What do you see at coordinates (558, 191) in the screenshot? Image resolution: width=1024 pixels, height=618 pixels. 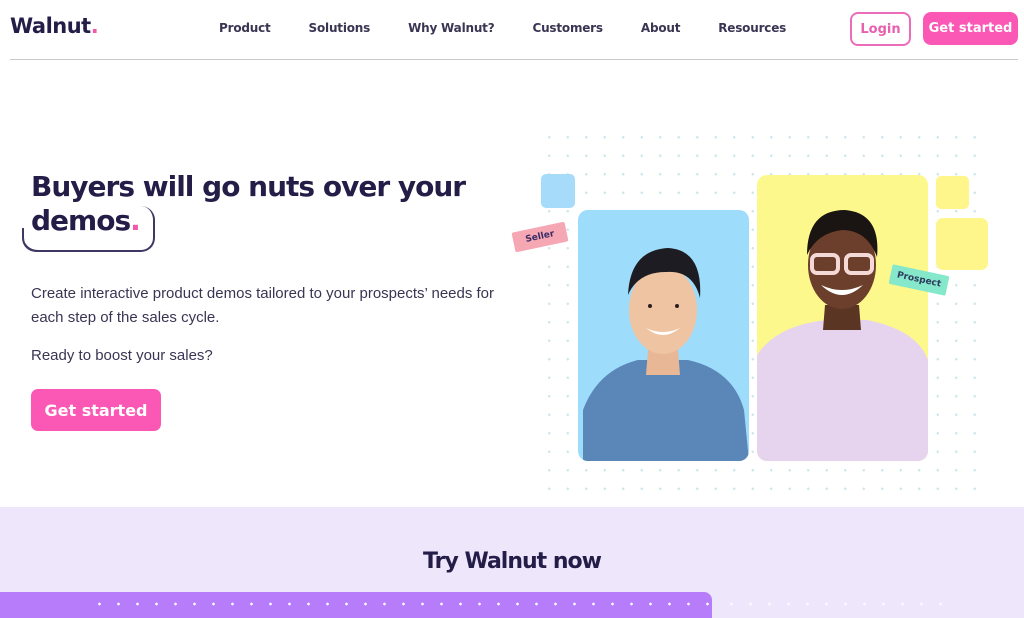 I see `blue-square-decoration` at bounding box center [558, 191].